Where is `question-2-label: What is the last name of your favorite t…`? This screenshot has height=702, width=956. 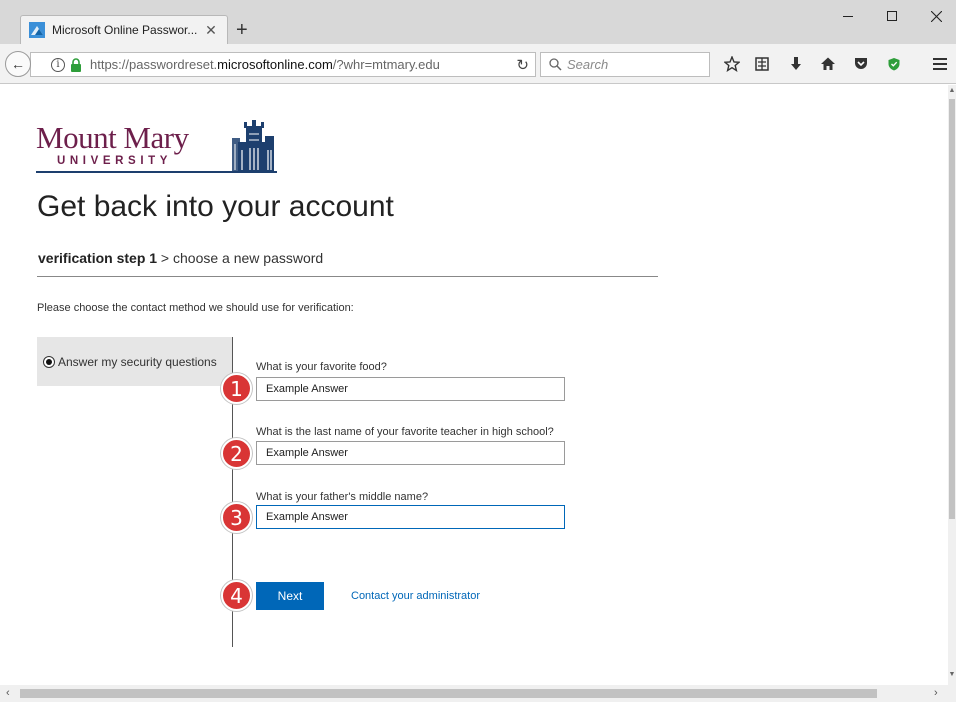
question-2-label: What is the last name of your favorite t… is located at coordinates (405, 432).